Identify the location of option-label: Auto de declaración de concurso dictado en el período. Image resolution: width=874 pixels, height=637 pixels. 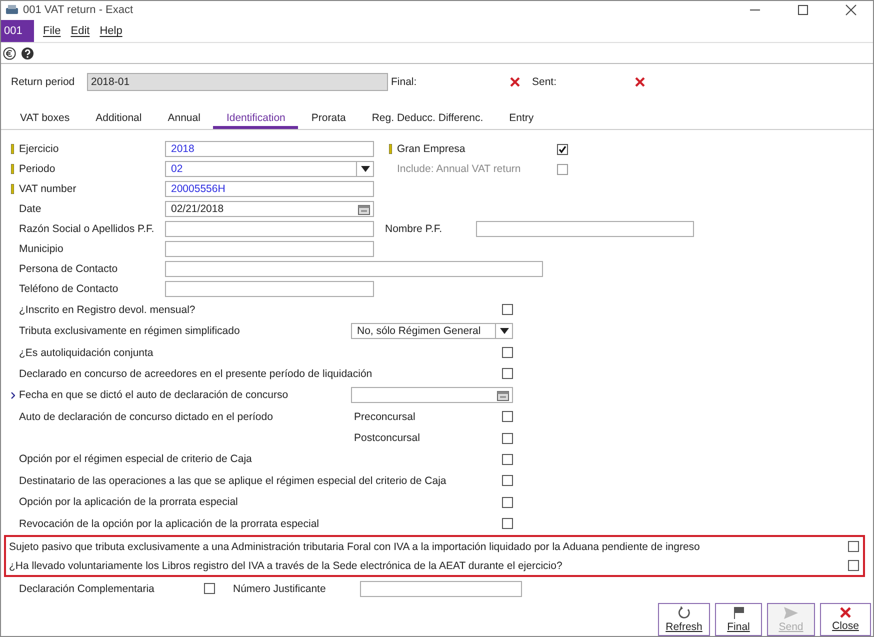
(146, 416).